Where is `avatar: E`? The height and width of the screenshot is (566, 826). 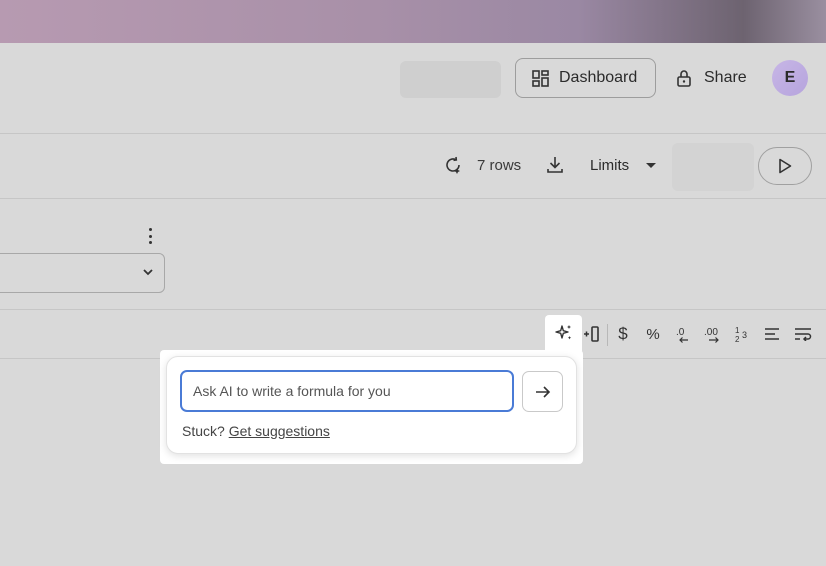 avatar: E is located at coordinates (790, 78).